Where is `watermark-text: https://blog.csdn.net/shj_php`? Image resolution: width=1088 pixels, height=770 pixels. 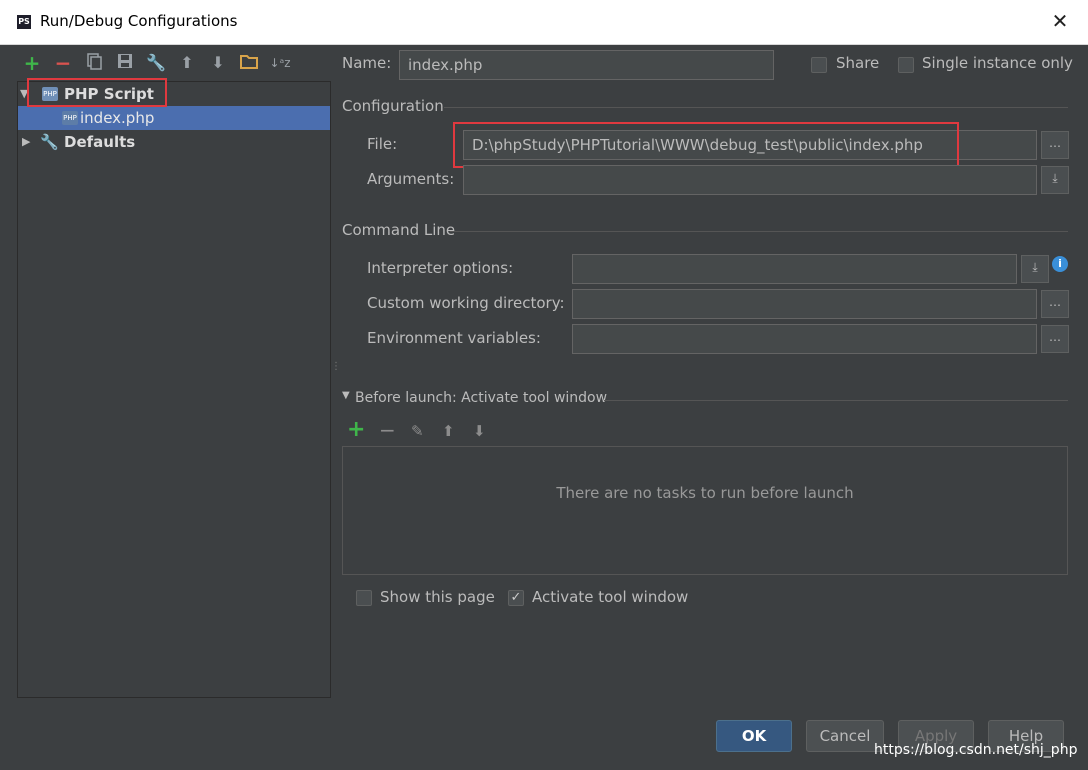 watermark-text: https://blog.csdn.net/shj_php is located at coordinates (976, 750).